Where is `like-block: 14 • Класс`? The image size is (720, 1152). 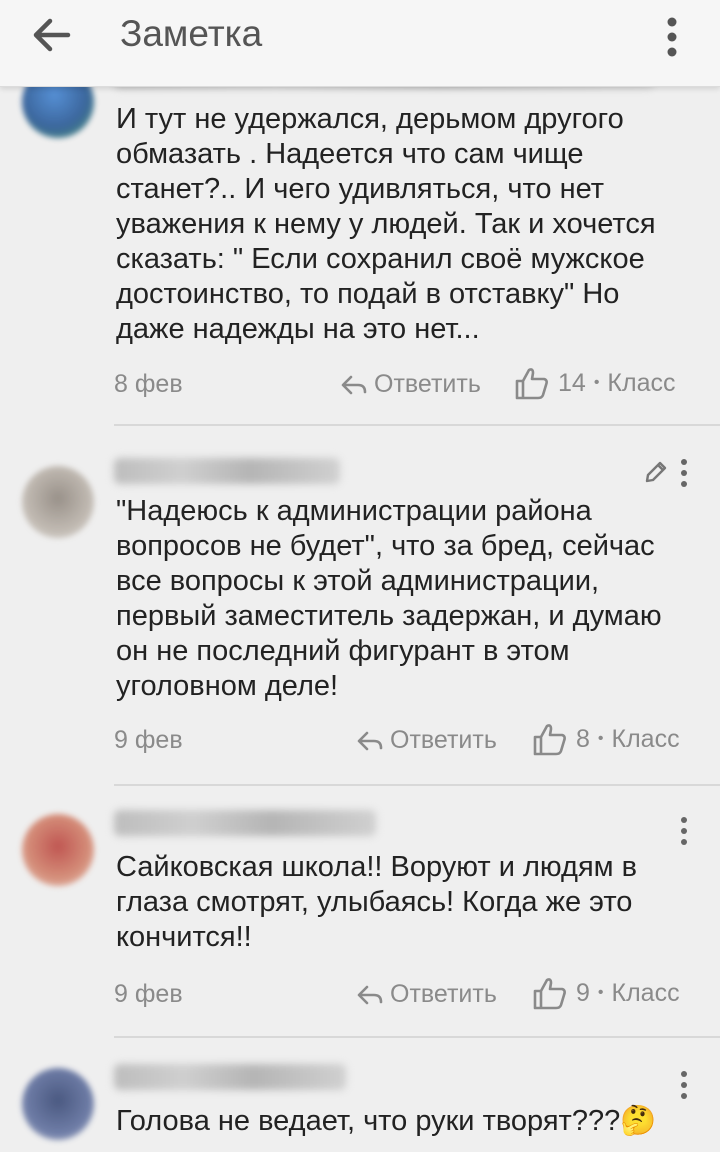 like-block: 14 • Класс is located at coordinates (594, 383).